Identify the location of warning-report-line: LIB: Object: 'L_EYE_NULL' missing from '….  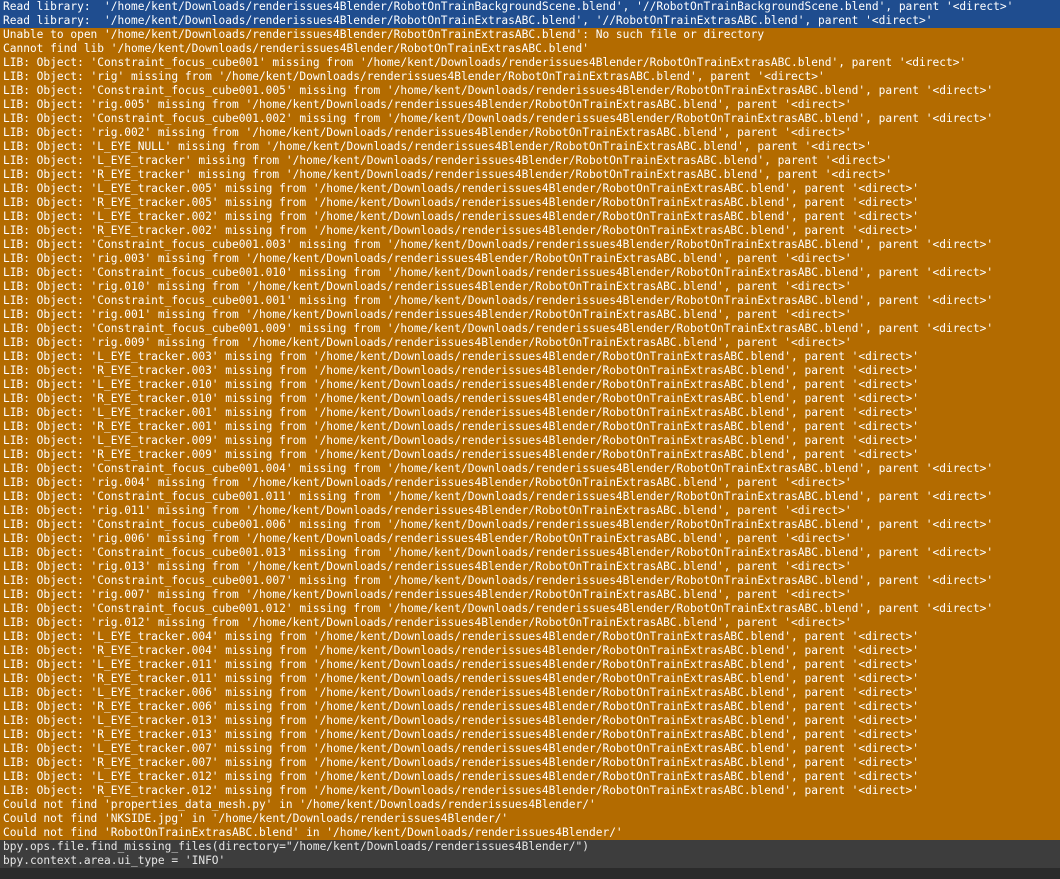
(530, 147).